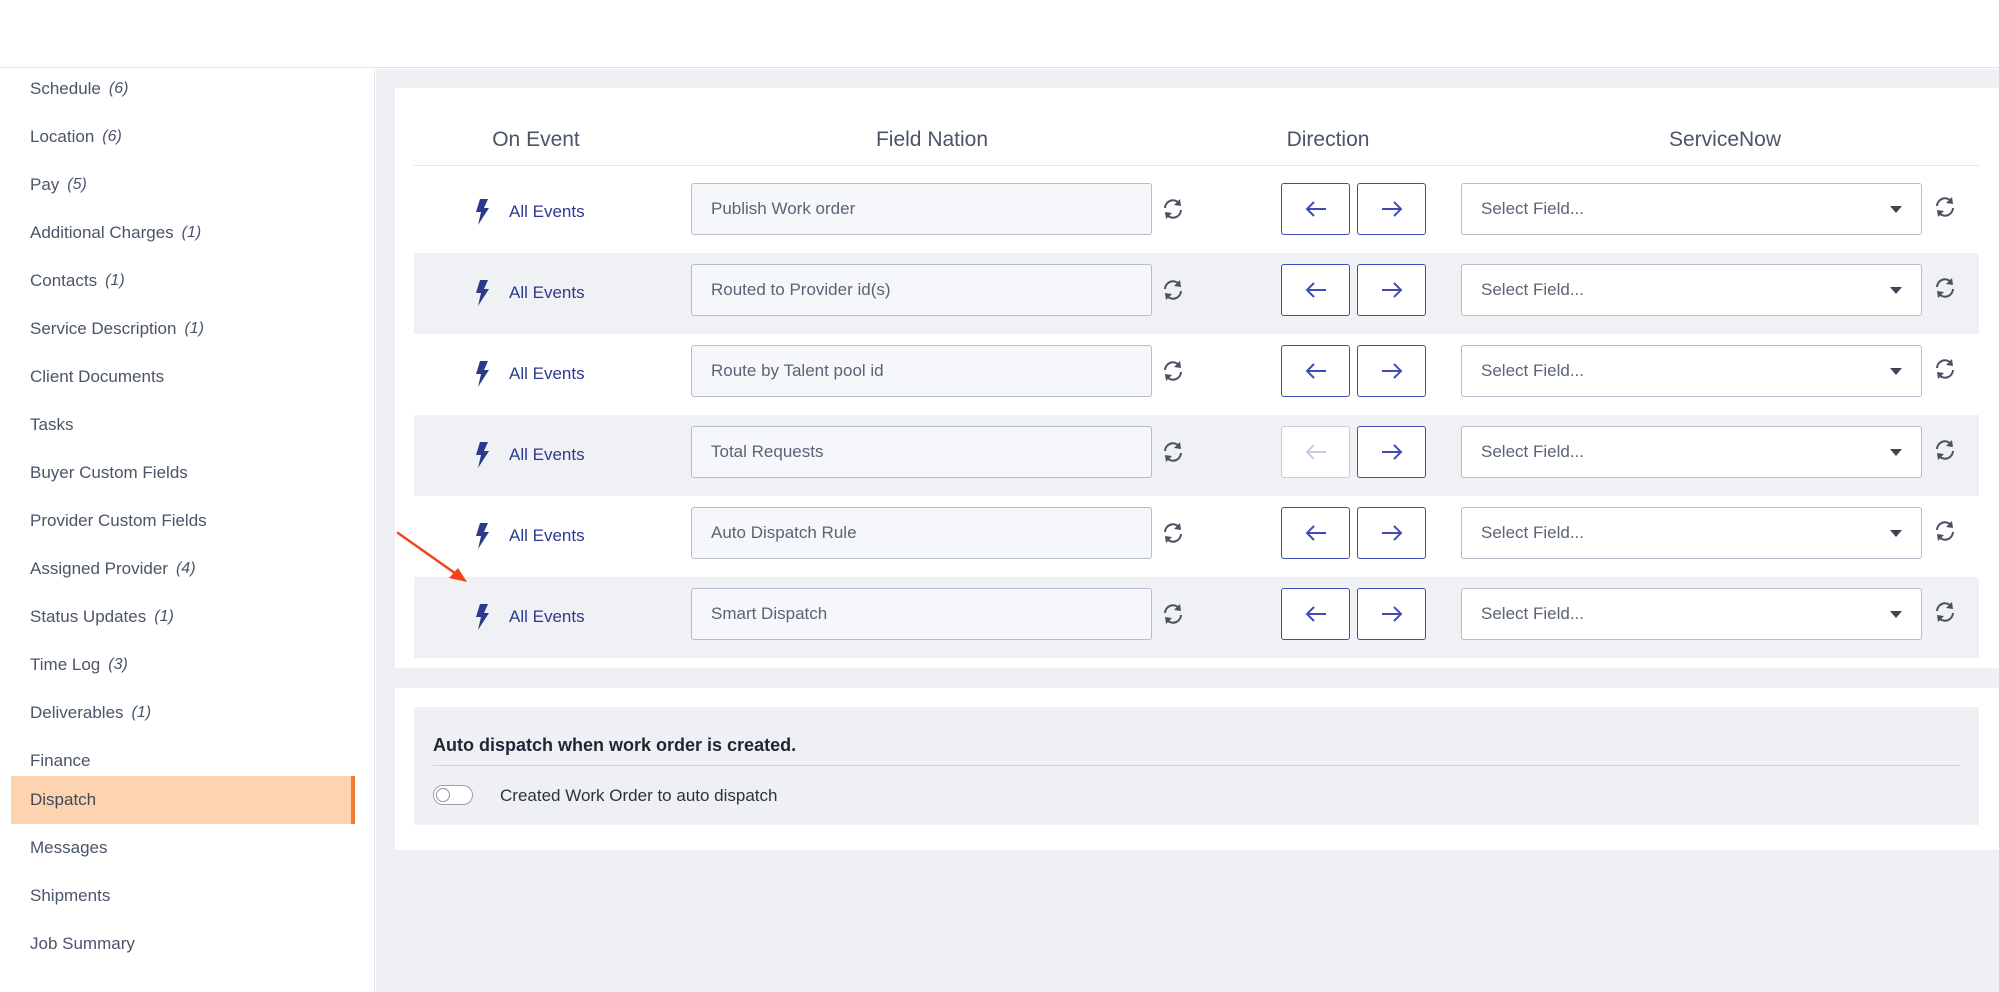 Image resolution: width=1999 pixels, height=992 pixels. Describe the element at coordinates (536, 139) in the screenshot. I see `header-on-event: On Event` at that location.